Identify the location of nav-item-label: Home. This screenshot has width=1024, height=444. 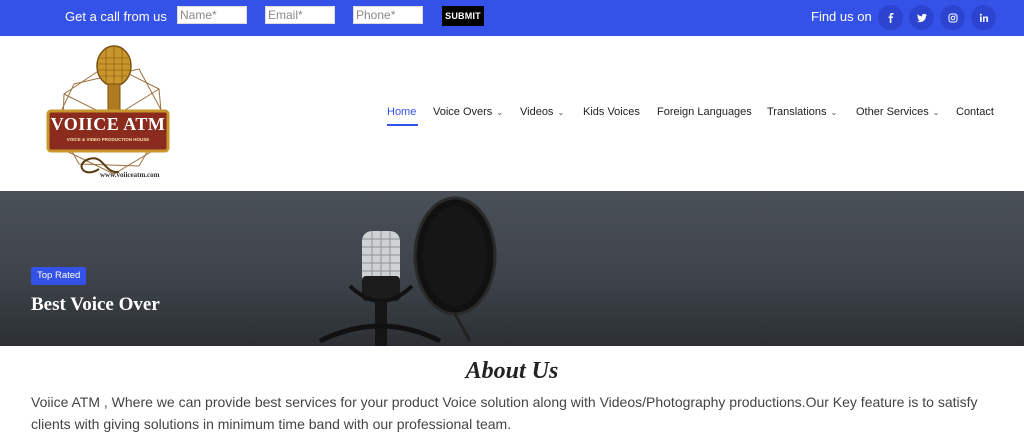
(402, 112).